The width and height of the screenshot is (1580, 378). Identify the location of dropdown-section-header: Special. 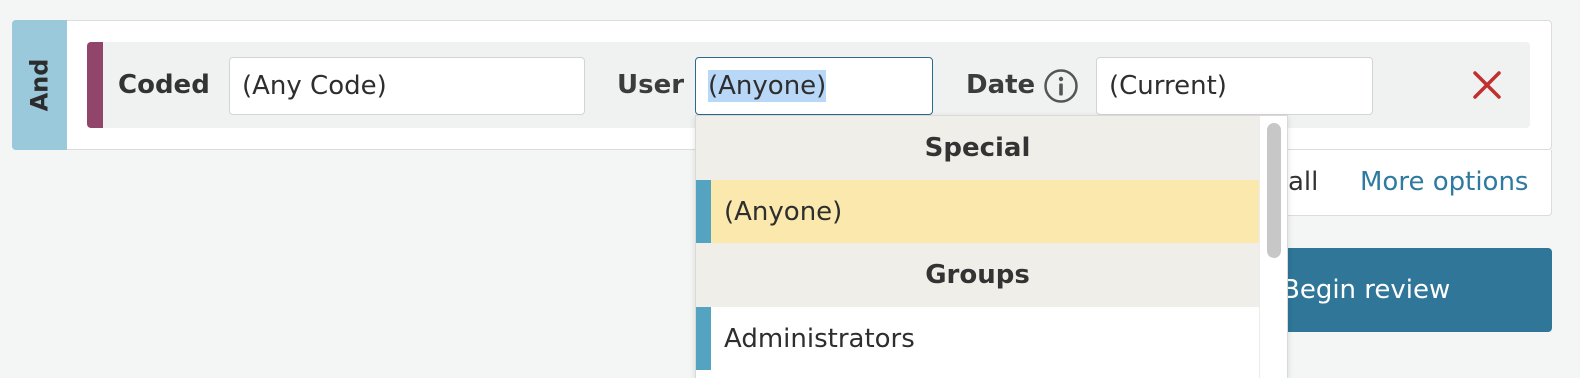
(977, 148).